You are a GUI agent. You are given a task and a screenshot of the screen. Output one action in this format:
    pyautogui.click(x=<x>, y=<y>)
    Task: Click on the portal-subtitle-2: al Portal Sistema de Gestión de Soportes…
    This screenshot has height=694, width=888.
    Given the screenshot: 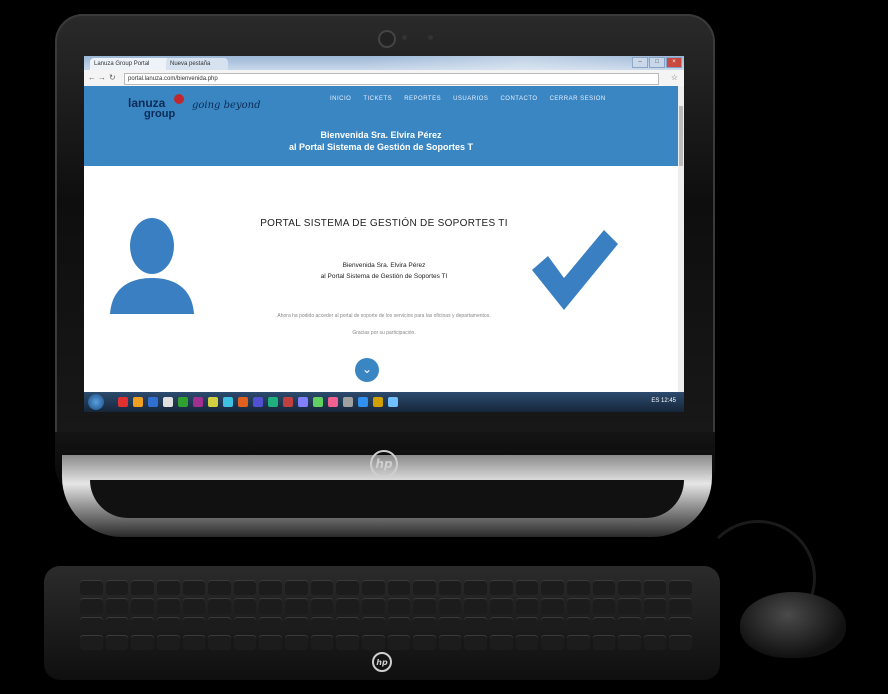 What is the action you would take?
    pyautogui.click(x=384, y=276)
    